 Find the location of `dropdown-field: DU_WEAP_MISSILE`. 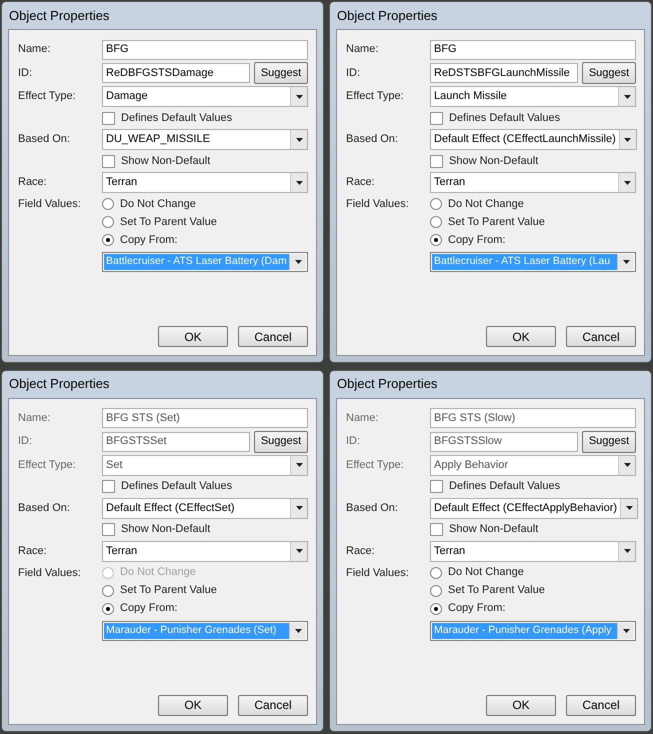

dropdown-field: DU_WEAP_MISSILE is located at coordinates (205, 139).